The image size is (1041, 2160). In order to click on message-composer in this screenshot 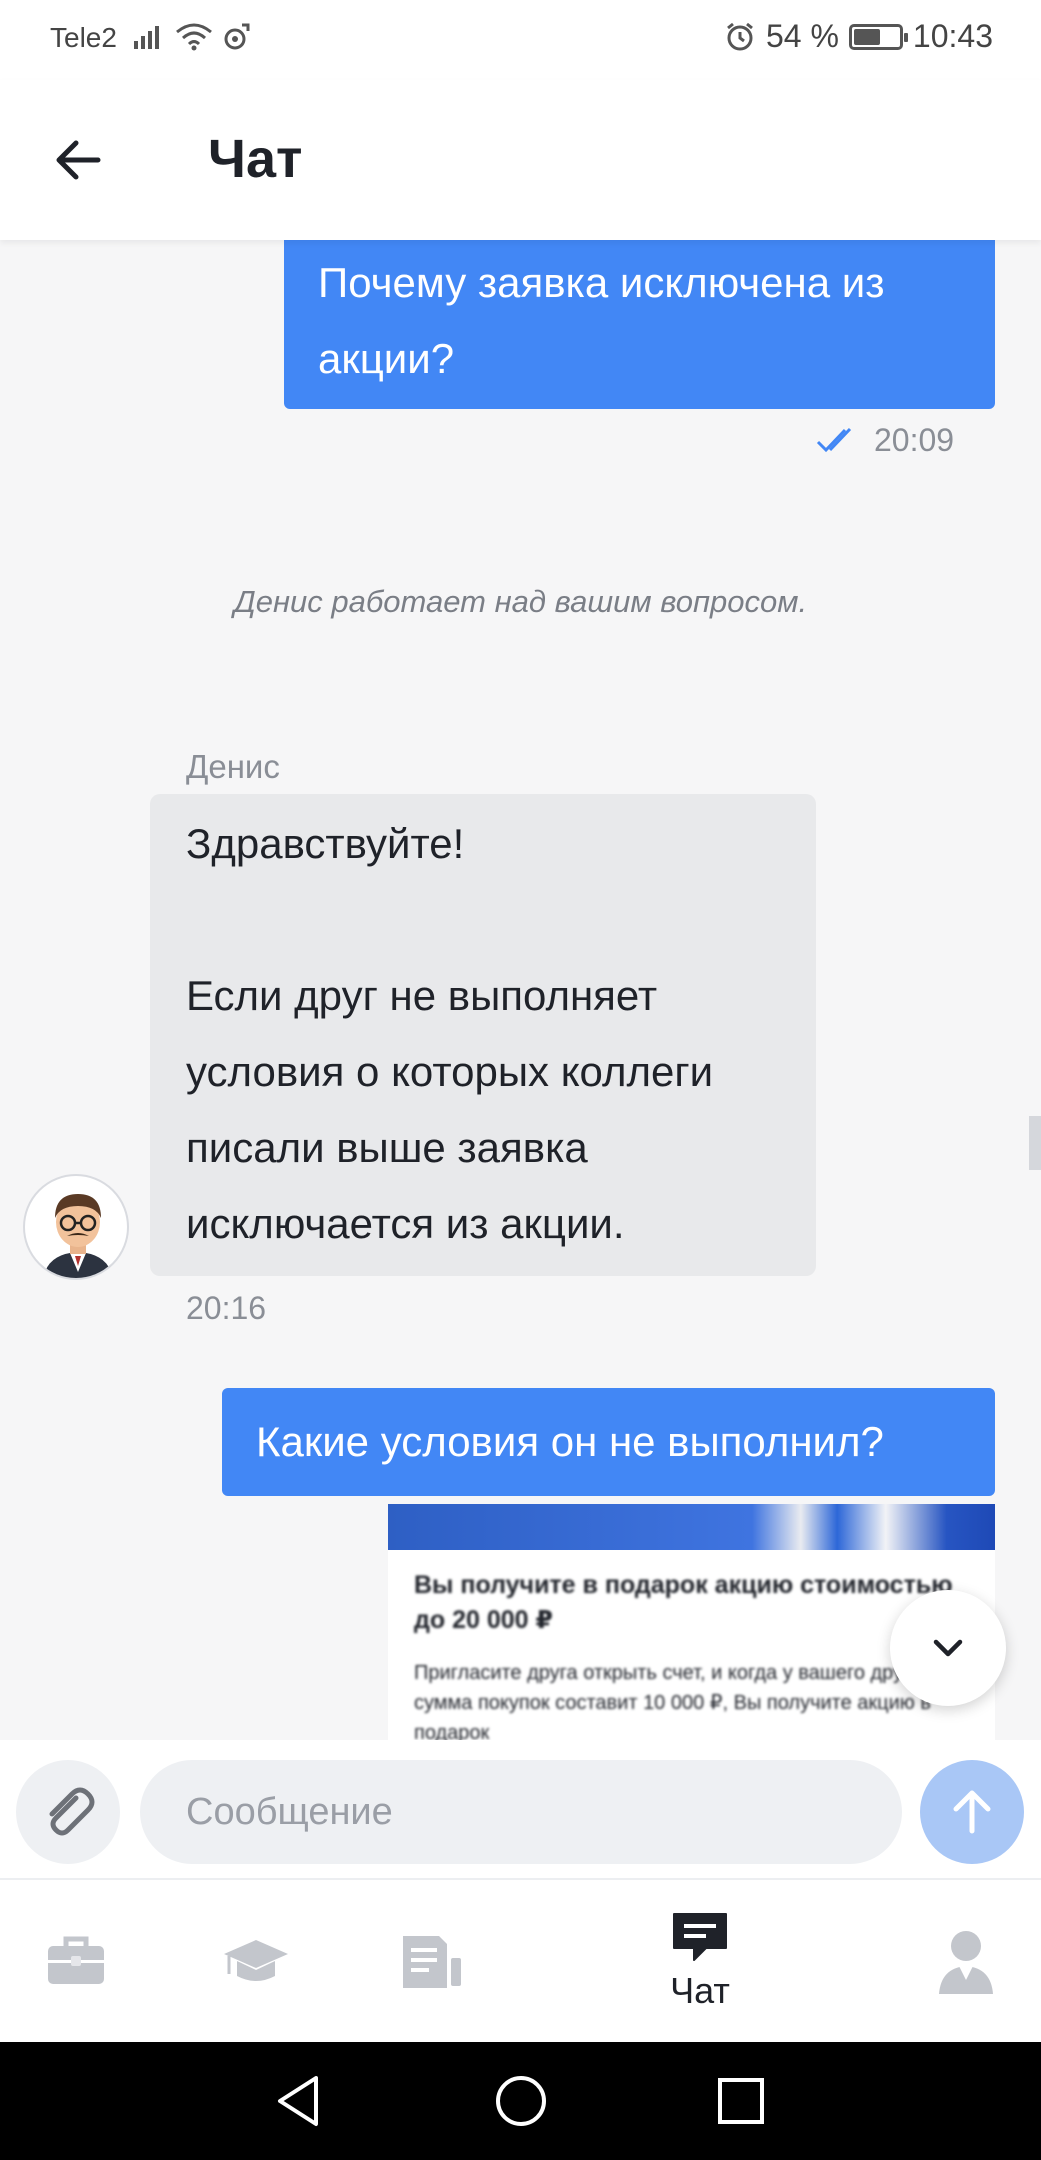, I will do `click(520, 1810)`.